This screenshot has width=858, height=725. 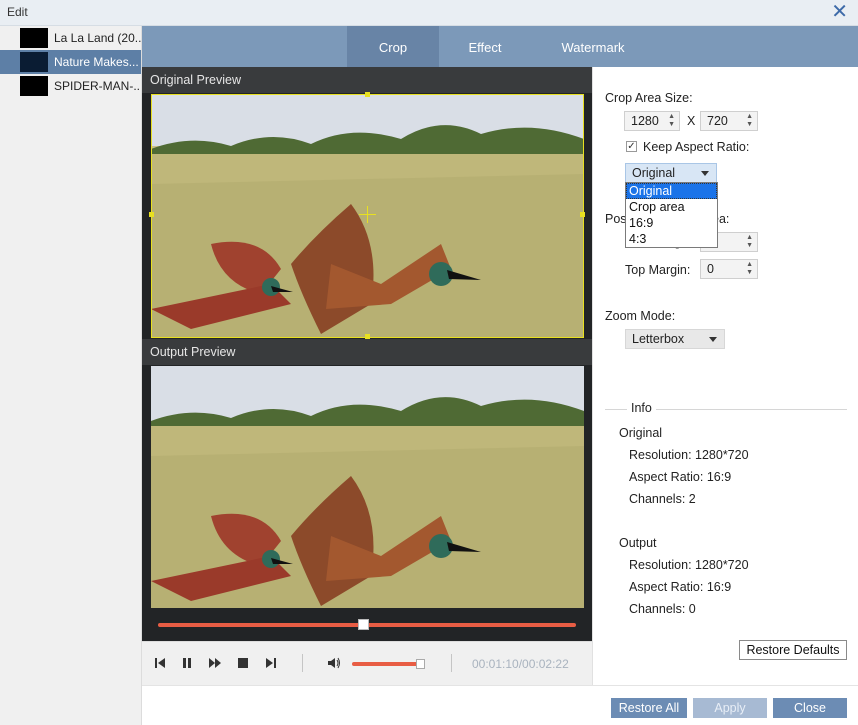 I want to click on info-original-channels: Channels: 2, so click(x=662, y=499).